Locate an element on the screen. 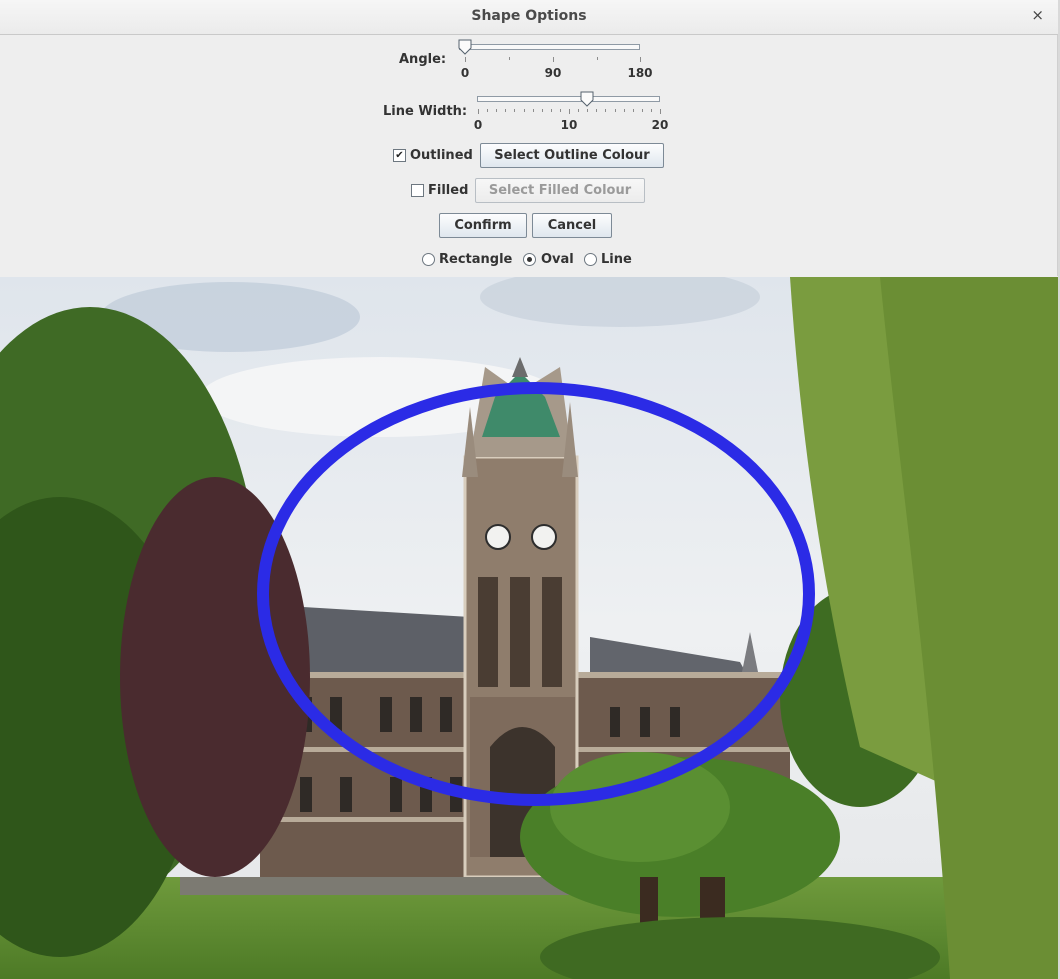 This screenshot has width=1060, height=979. angle-tick-label: 0 is located at coordinates (465, 73).